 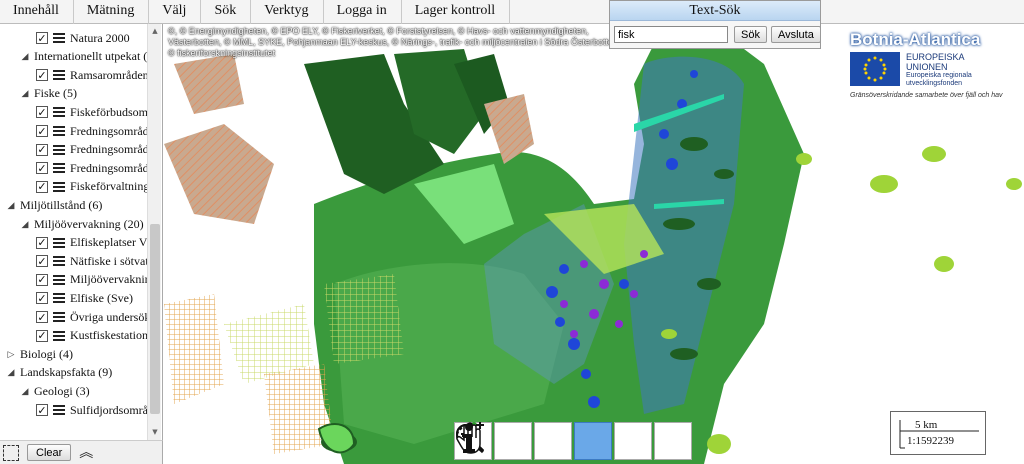 I want to click on eu-line2: UNIONEN, so click(x=927, y=67).